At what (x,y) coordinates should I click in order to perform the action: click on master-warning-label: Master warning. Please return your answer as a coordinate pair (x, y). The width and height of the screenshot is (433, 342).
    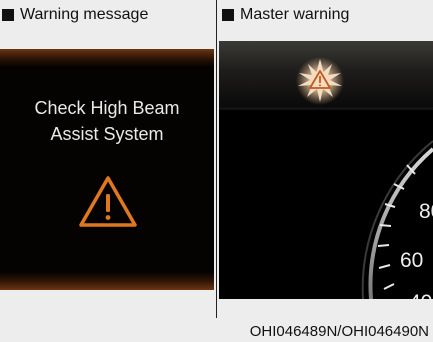
    Looking at the image, I should click on (285, 15).